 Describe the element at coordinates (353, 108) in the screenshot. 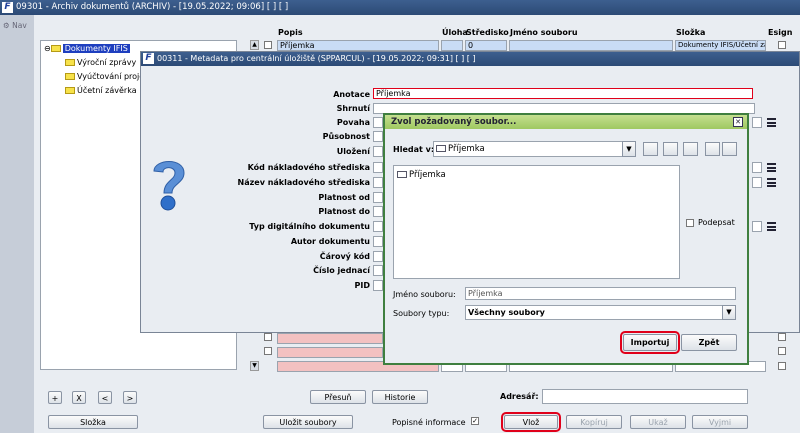

I see `label-shrnuti: Shrnutí` at that location.